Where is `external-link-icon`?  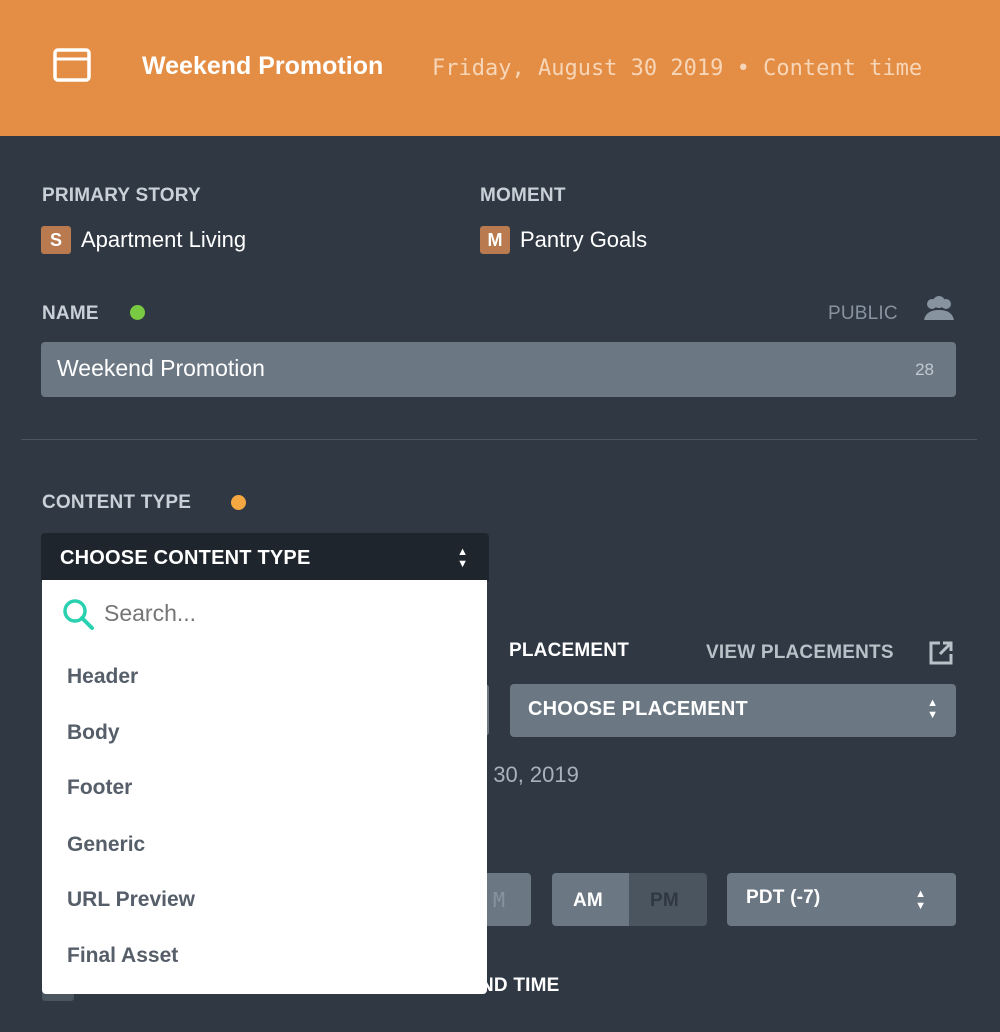 external-link-icon is located at coordinates (941, 653).